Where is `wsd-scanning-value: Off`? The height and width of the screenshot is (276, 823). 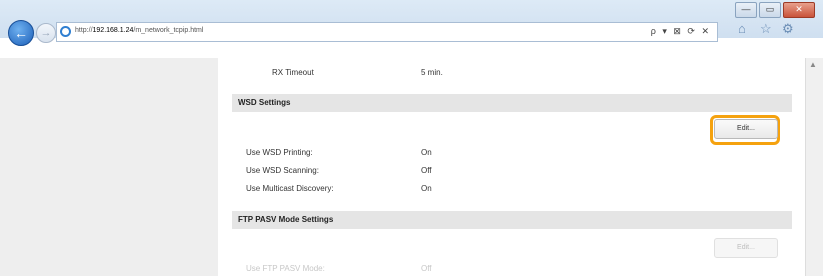 wsd-scanning-value: Off is located at coordinates (426, 170).